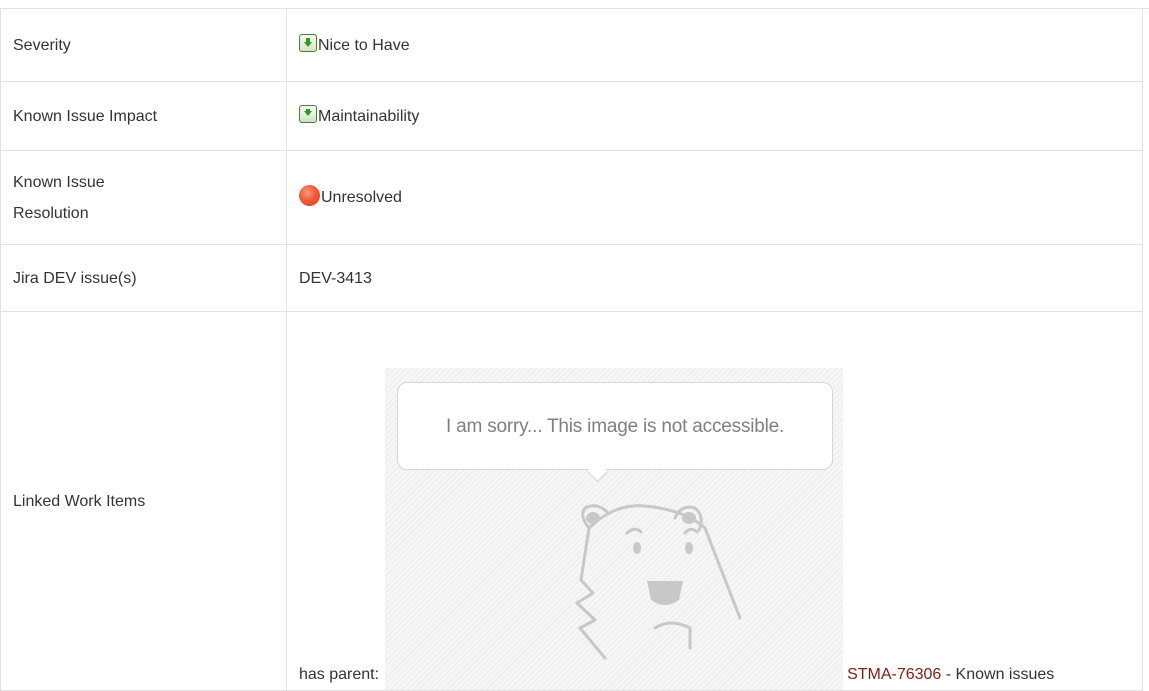  Describe the element at coordinates (143, 501) in the screenshot. I see `linked-work-items-label: Linked Work Items` at that location.